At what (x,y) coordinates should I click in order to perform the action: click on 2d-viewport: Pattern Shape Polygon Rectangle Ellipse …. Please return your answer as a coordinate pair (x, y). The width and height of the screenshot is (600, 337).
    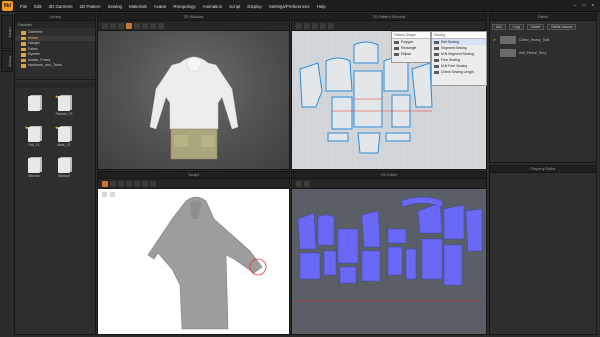
    Looking at the image, I should click on (389, 100).